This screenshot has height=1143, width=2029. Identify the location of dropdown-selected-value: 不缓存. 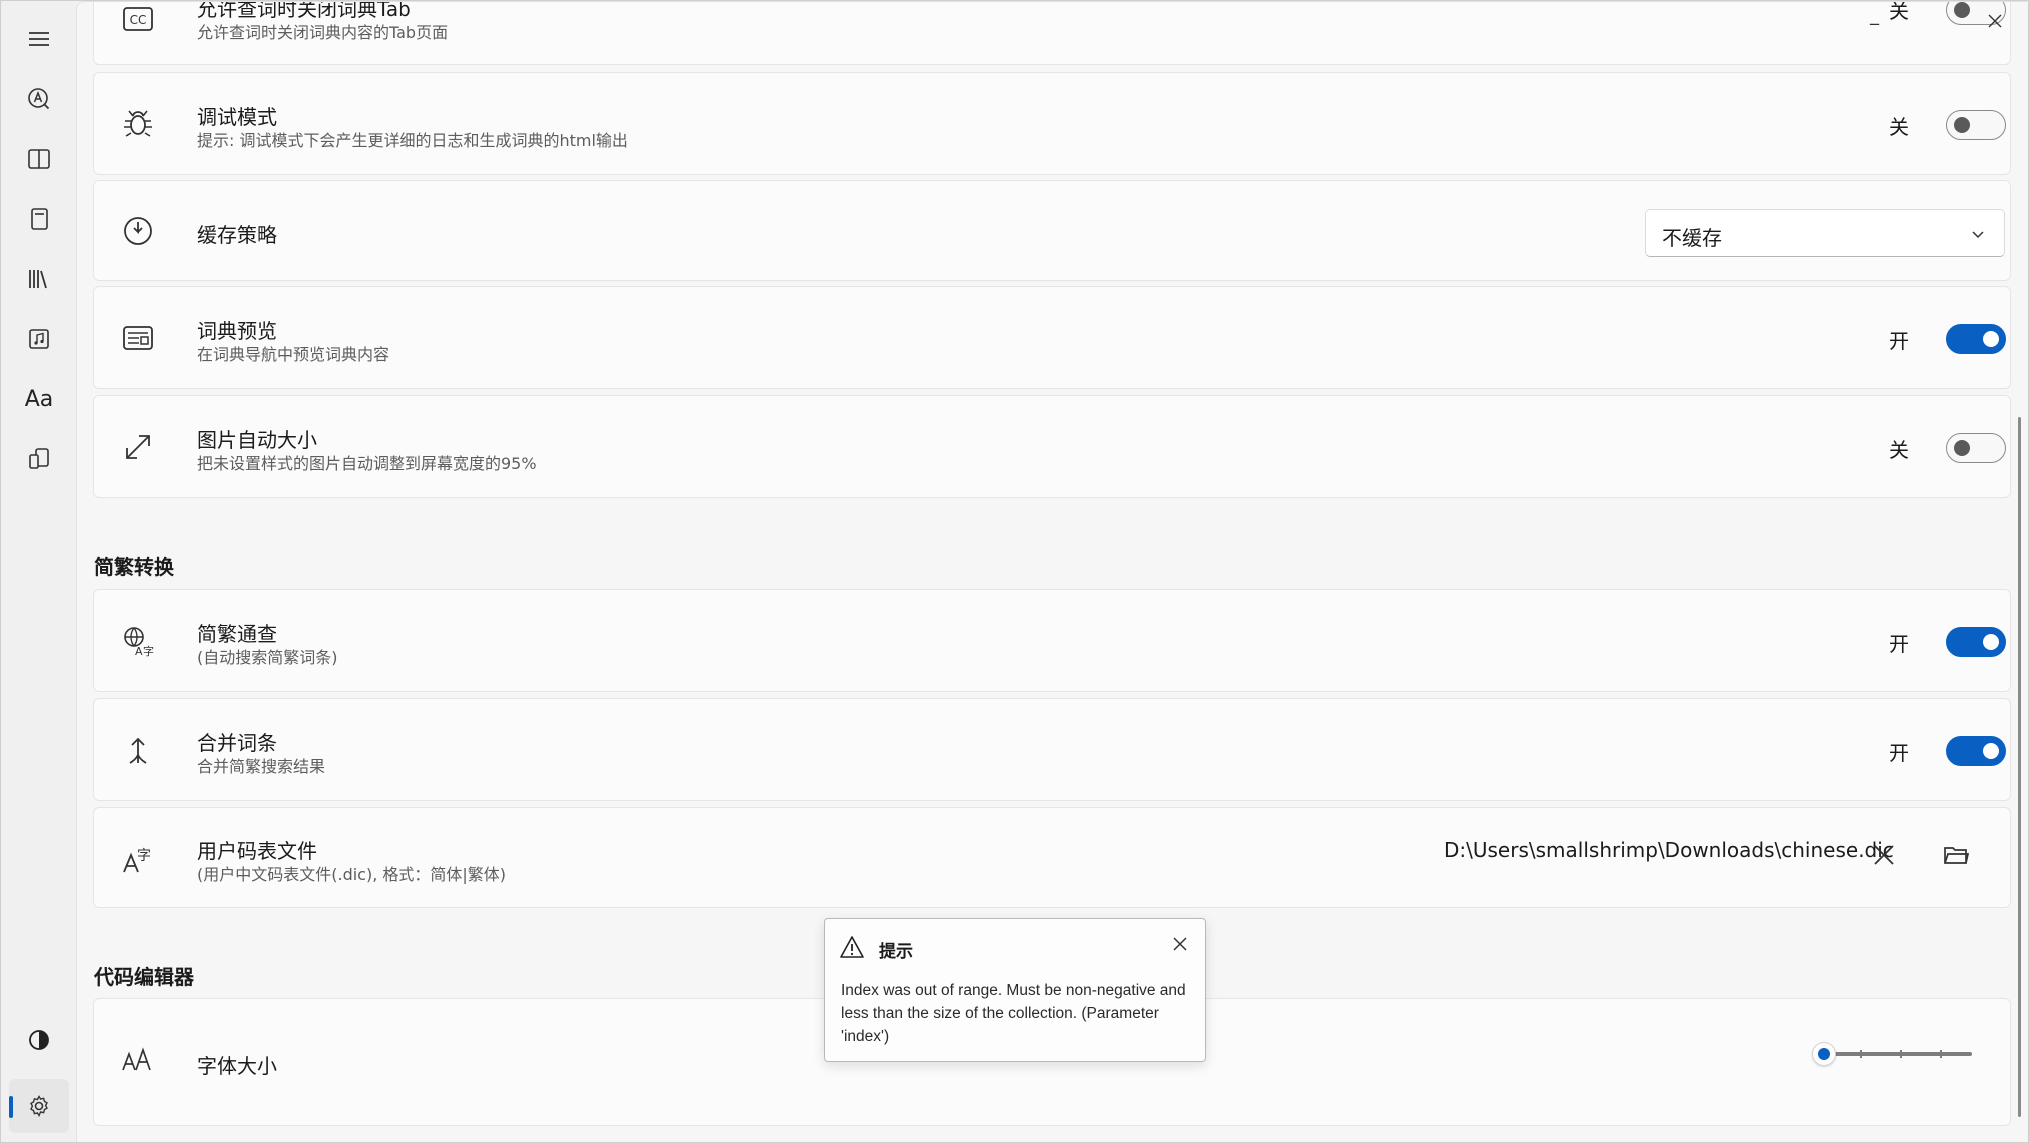
(1692, 238).